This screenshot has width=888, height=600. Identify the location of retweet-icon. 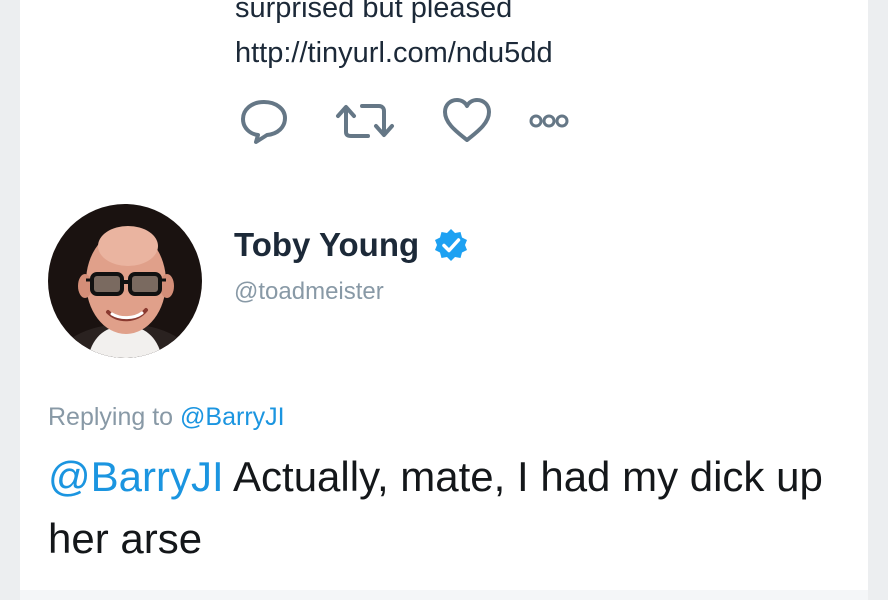
(365, 121).